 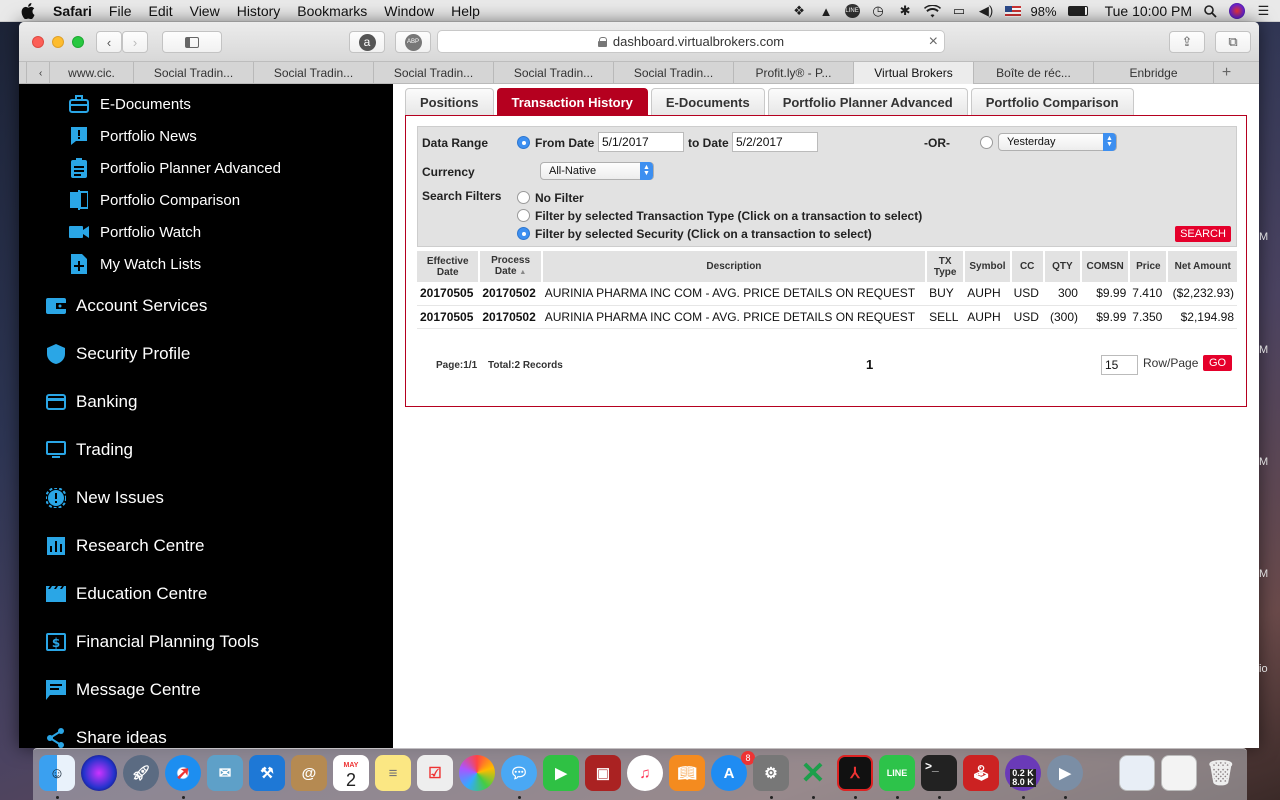 I want to click on menu-edit: Edit, so click(x=160, y=11).